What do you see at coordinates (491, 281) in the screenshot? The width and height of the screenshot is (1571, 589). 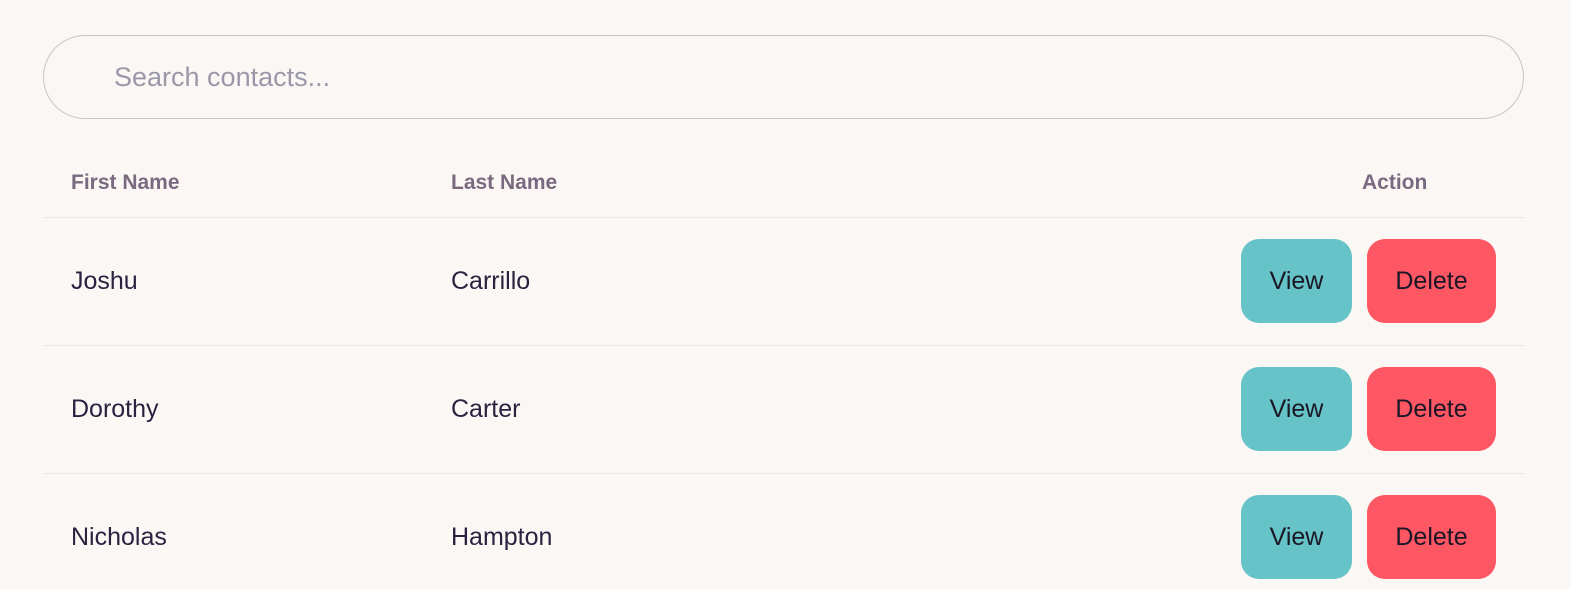 I see `last-name-cell: Carrillo` at bounding box center [491, 281].